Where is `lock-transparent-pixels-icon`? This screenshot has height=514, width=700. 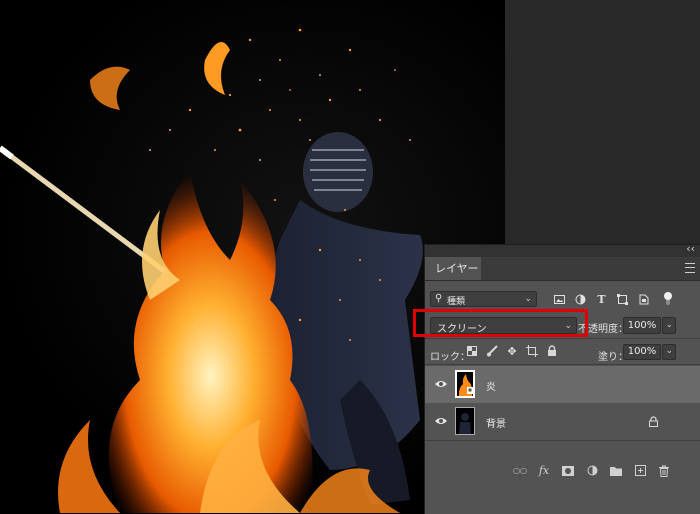
lock-transparent-pixels-icon is located at coordinates (472, 351).